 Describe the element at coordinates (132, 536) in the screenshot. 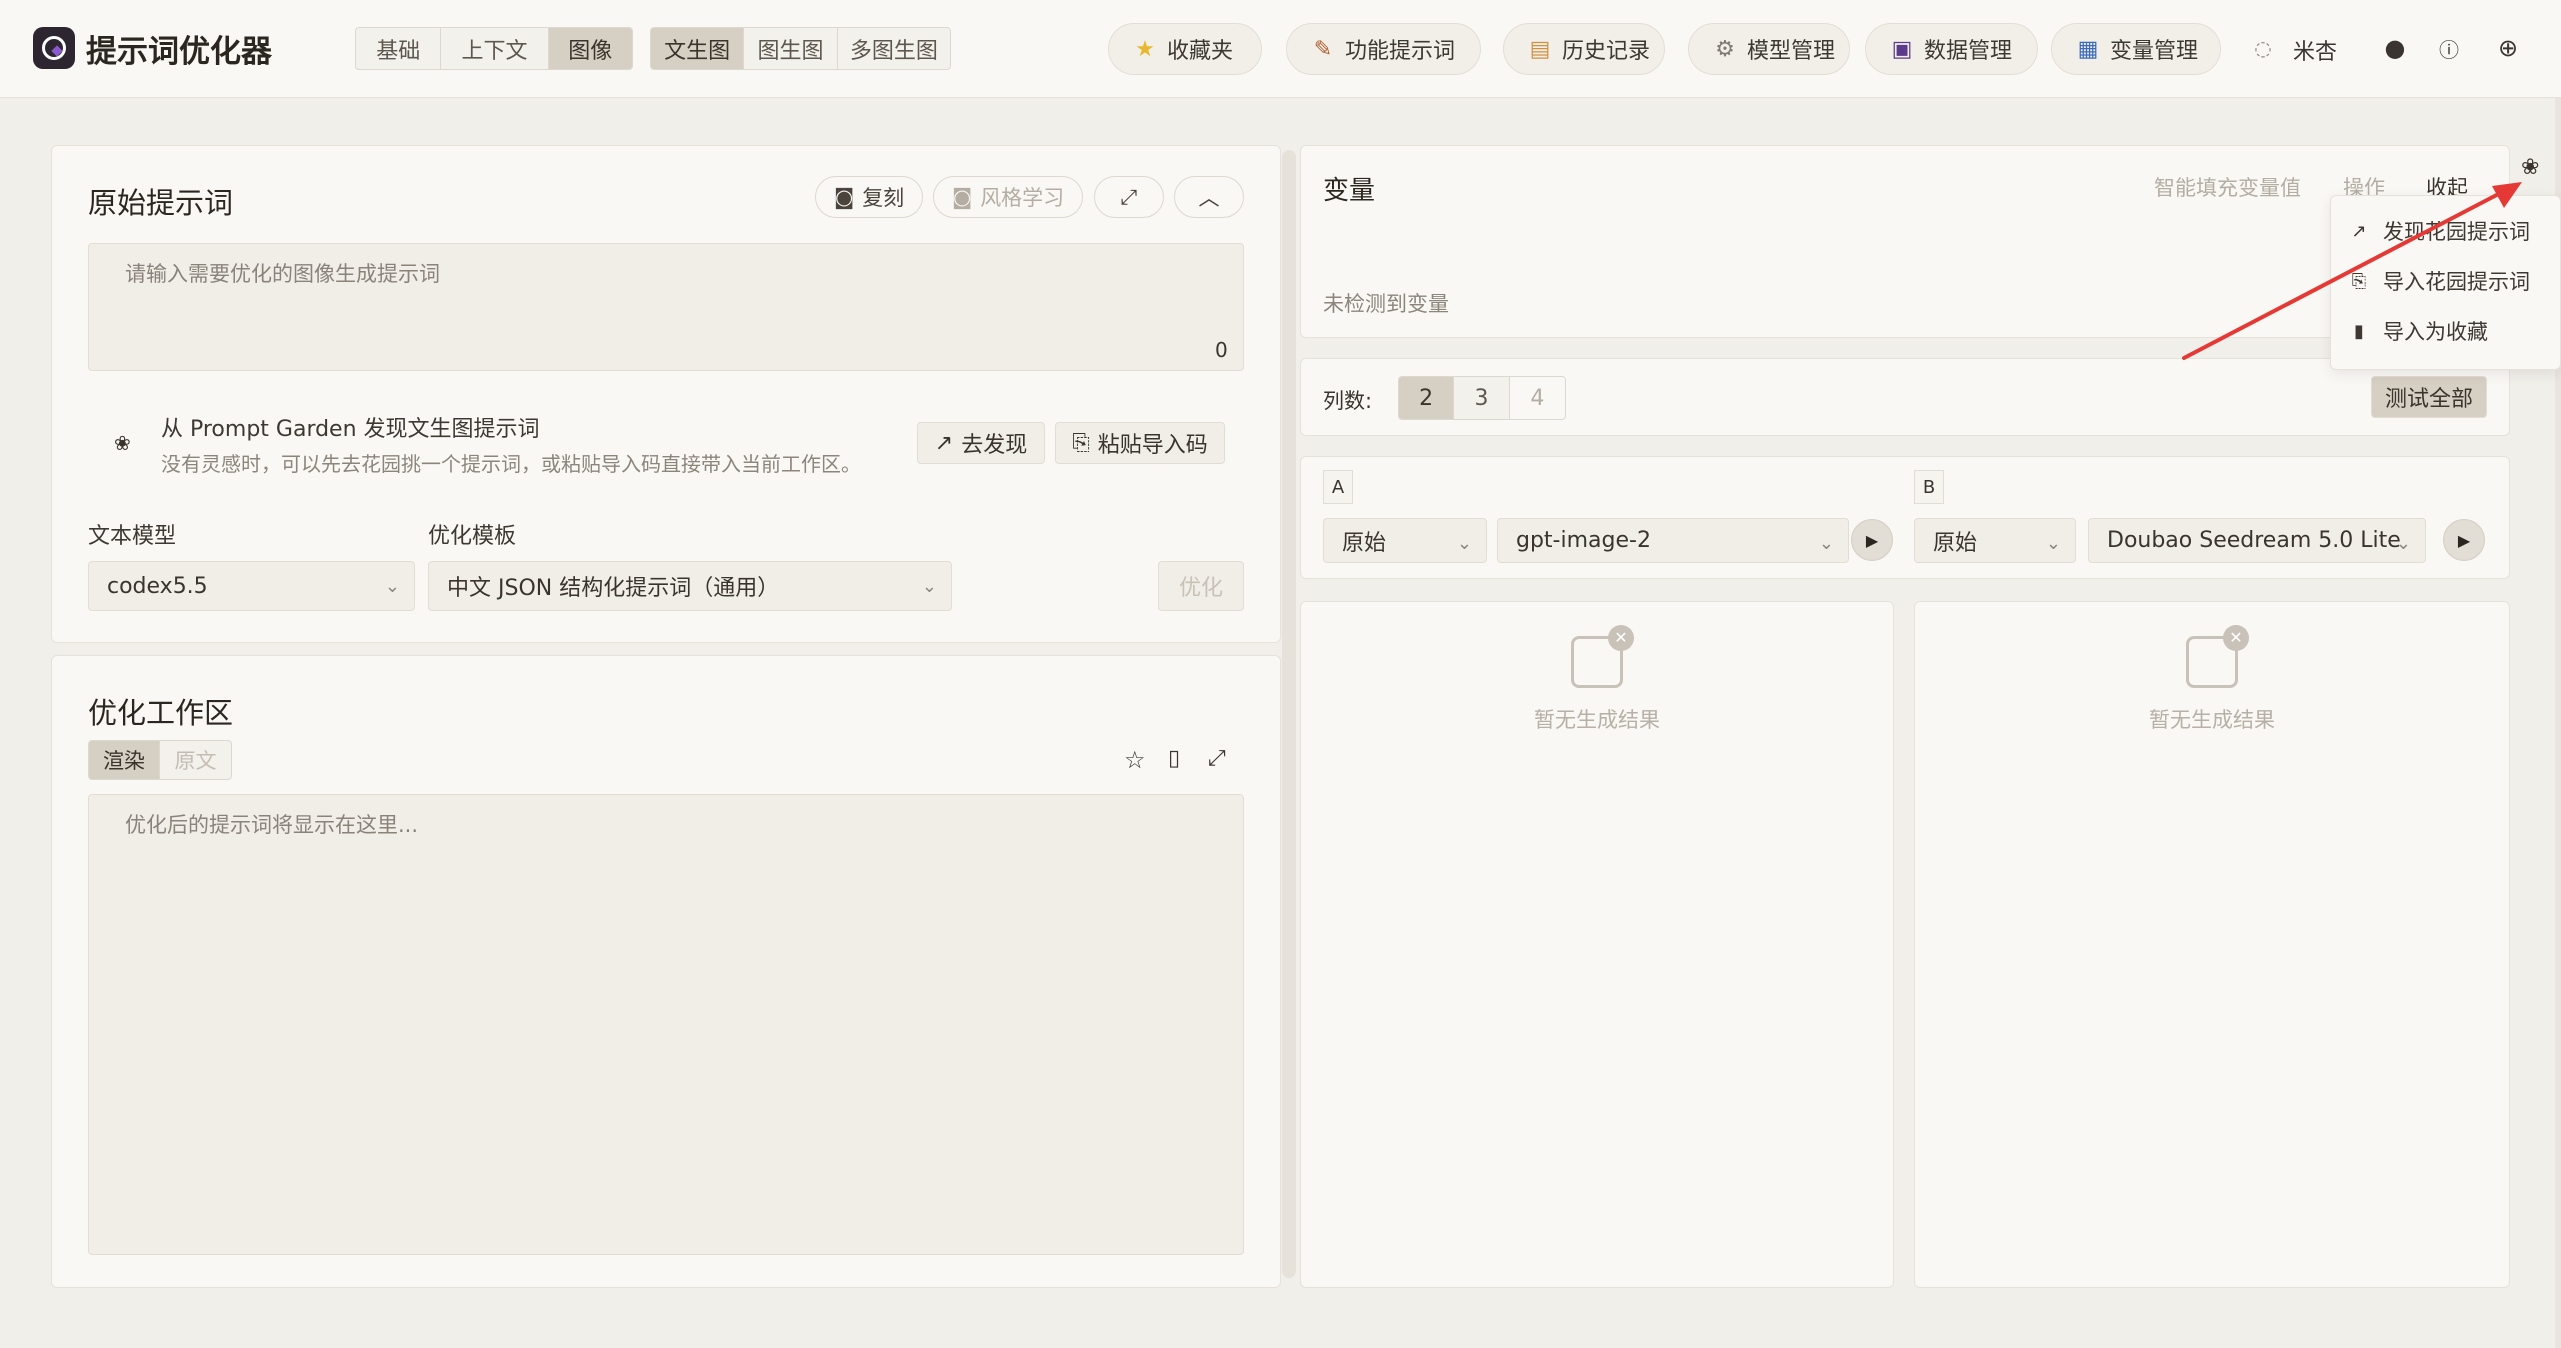

I see `text-model-label: 文本模型` at that location.